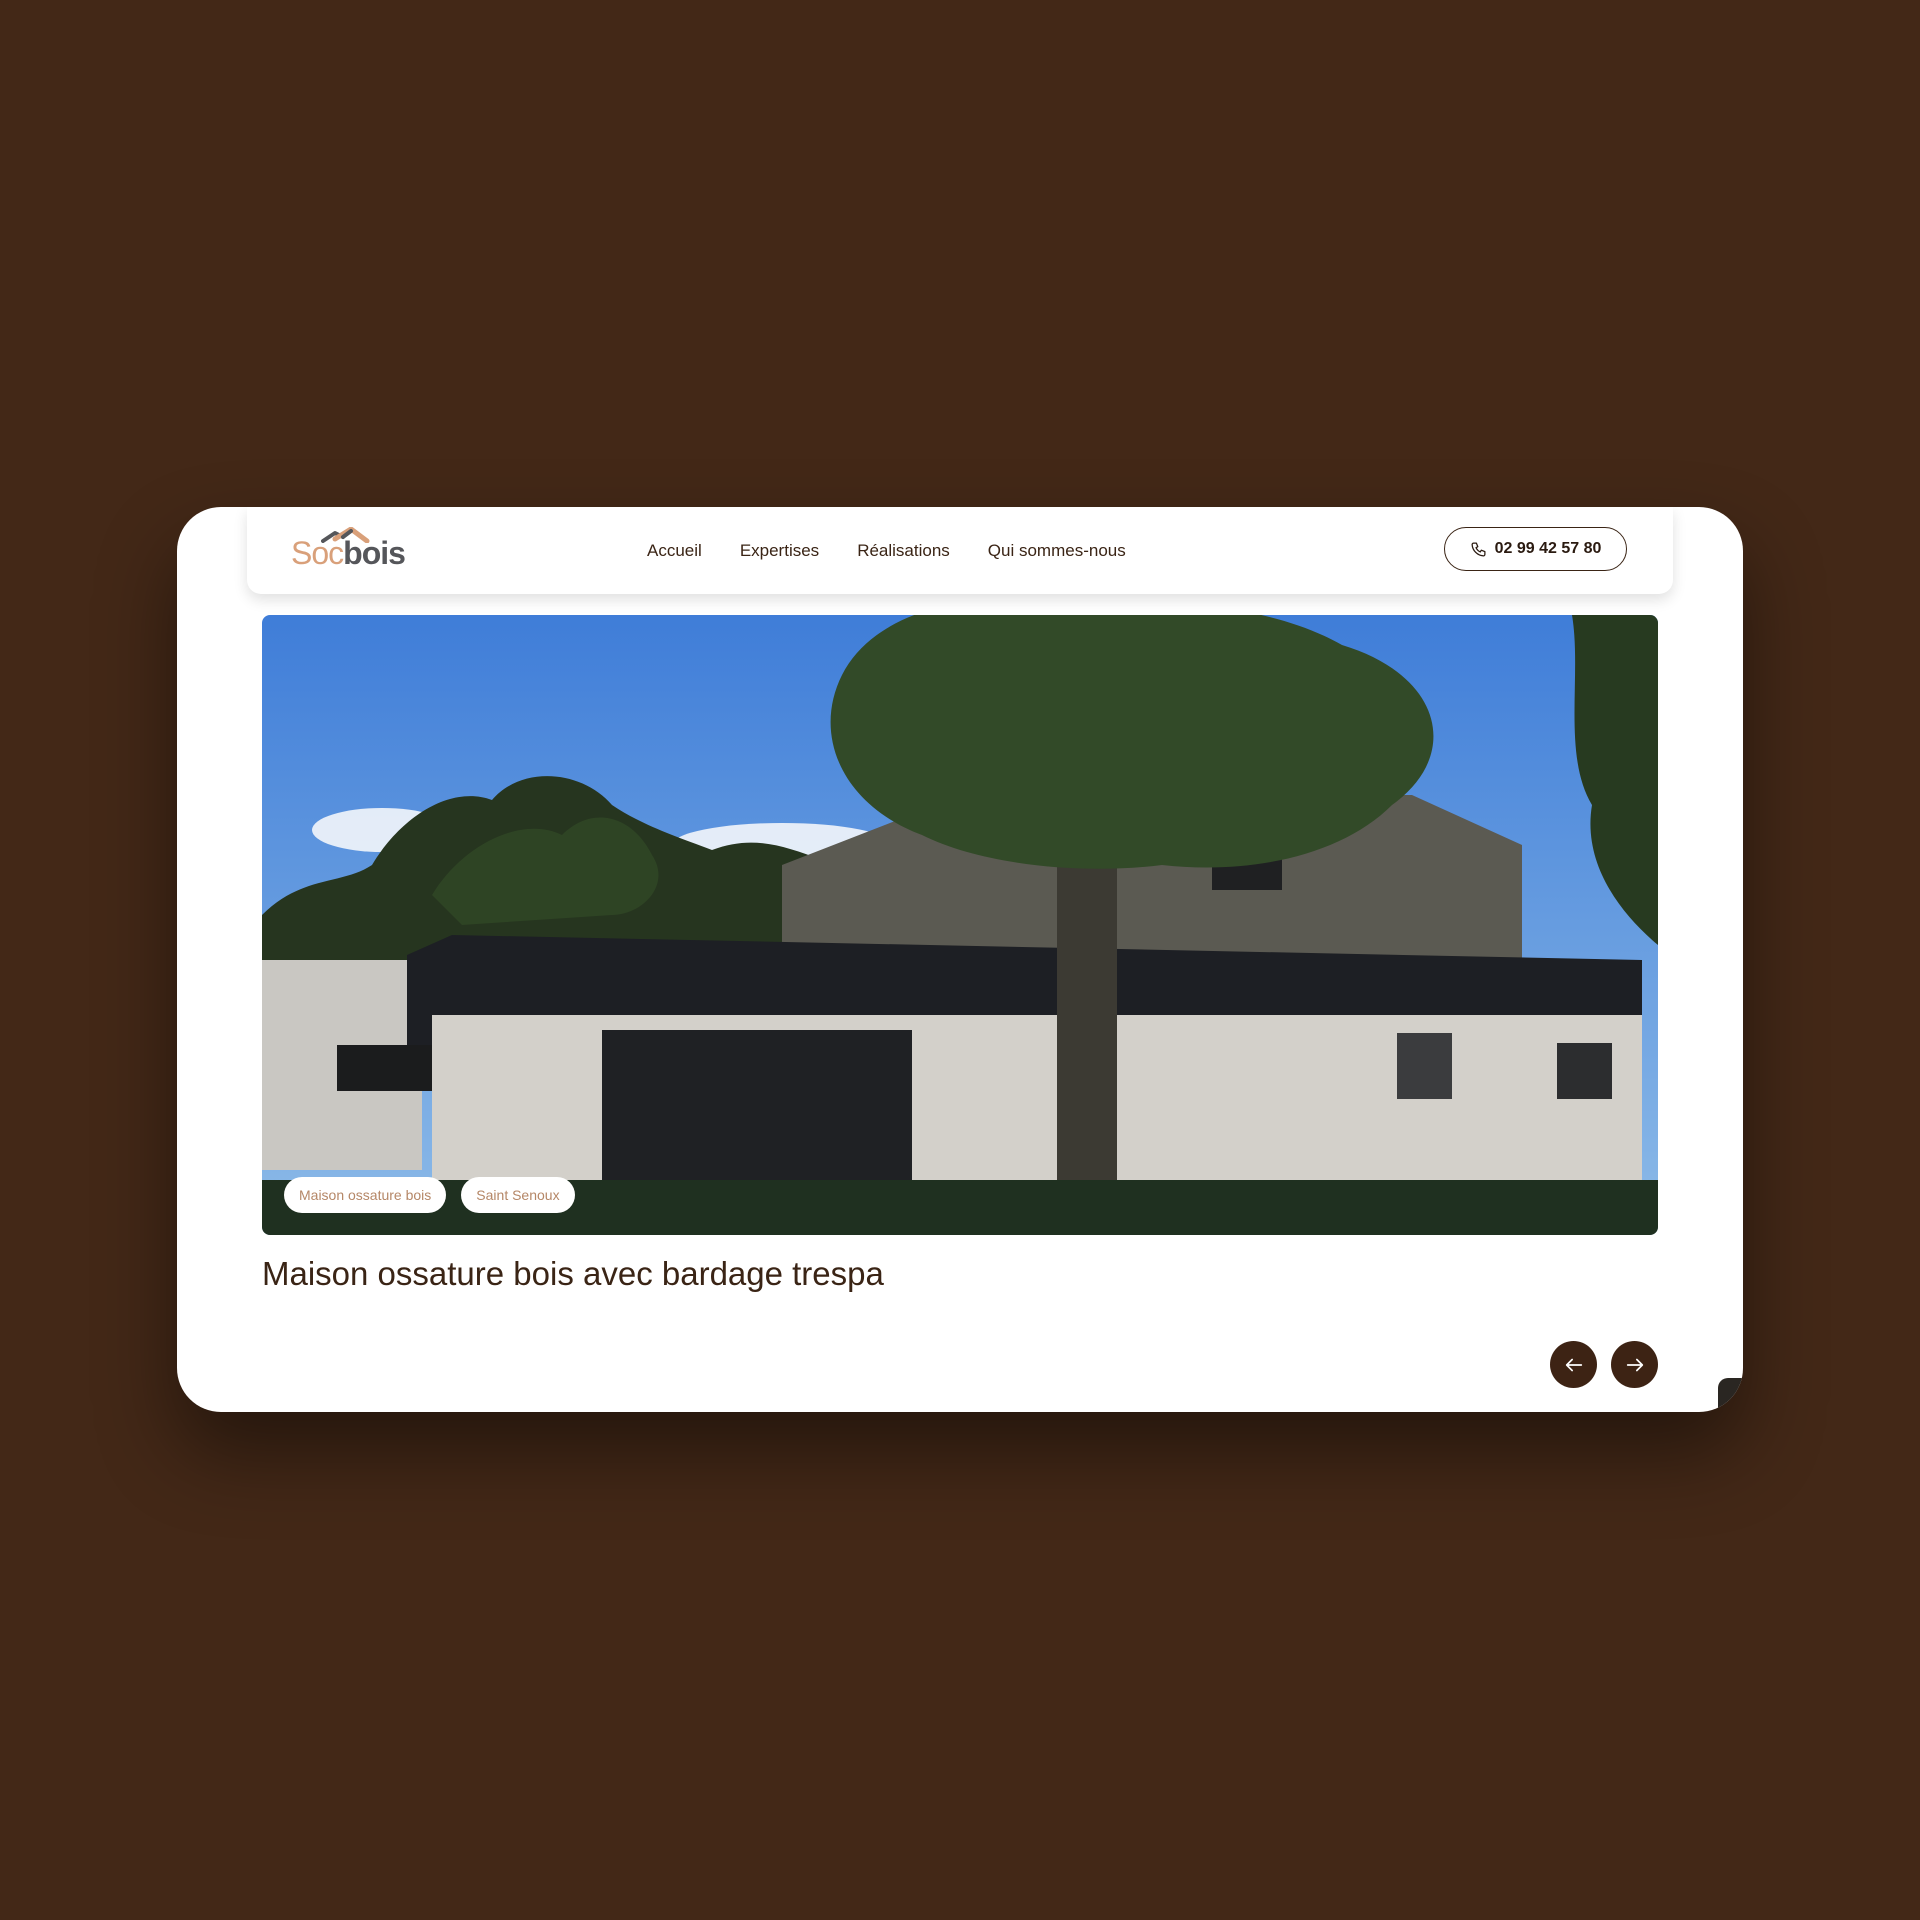 Image resolution: width=1920 pixels, height=1920 pixels. Describe the element at coordinates (779, 551) in the screenshot. I see `nav-link-expertises: Expertises` at that location.